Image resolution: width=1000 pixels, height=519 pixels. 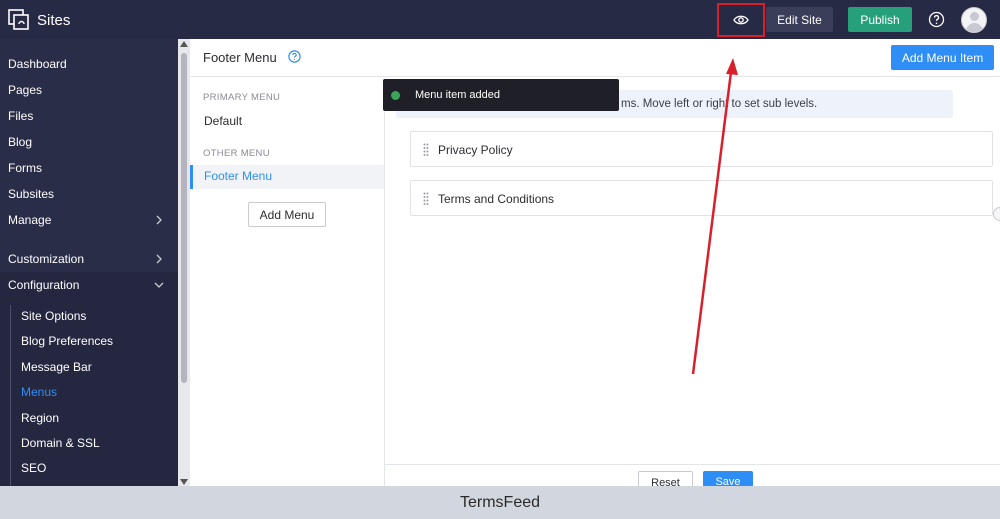 I want to click on brand: Sites, so click(x=39, y=20).